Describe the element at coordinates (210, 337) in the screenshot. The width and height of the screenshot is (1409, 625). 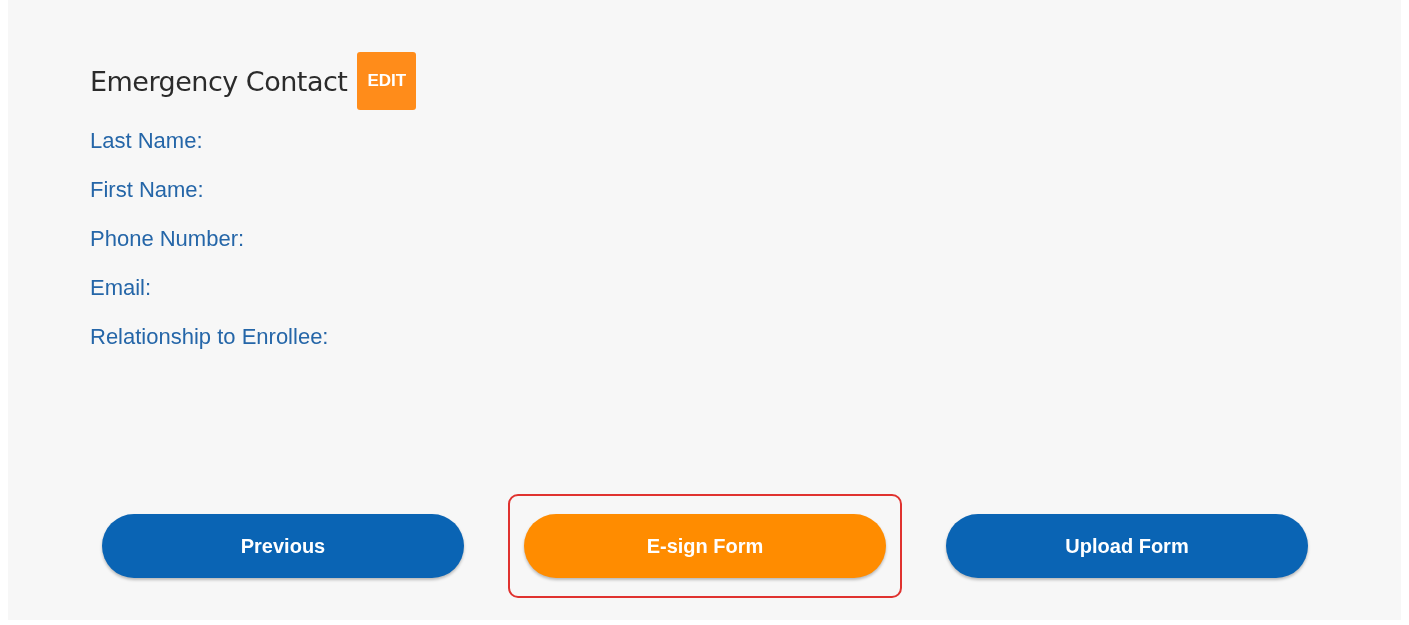
I see `field-label: Relationship to Enrollee:` at that location.